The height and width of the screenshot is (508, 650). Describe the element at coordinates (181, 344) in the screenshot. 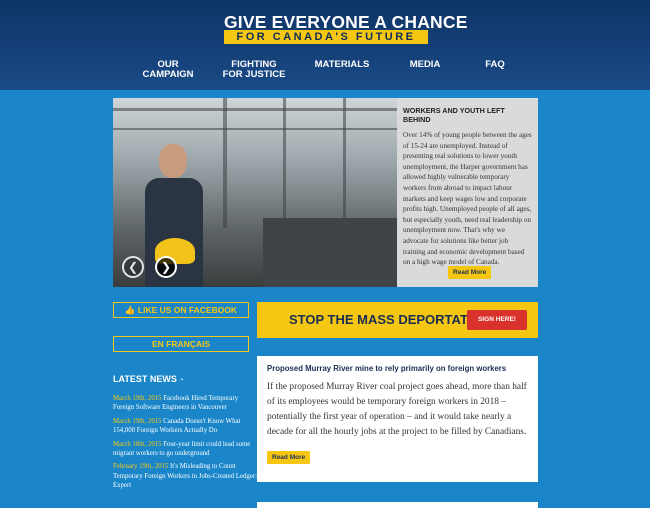

I see `french-language-button: EN FRANÇAIS` at that location.